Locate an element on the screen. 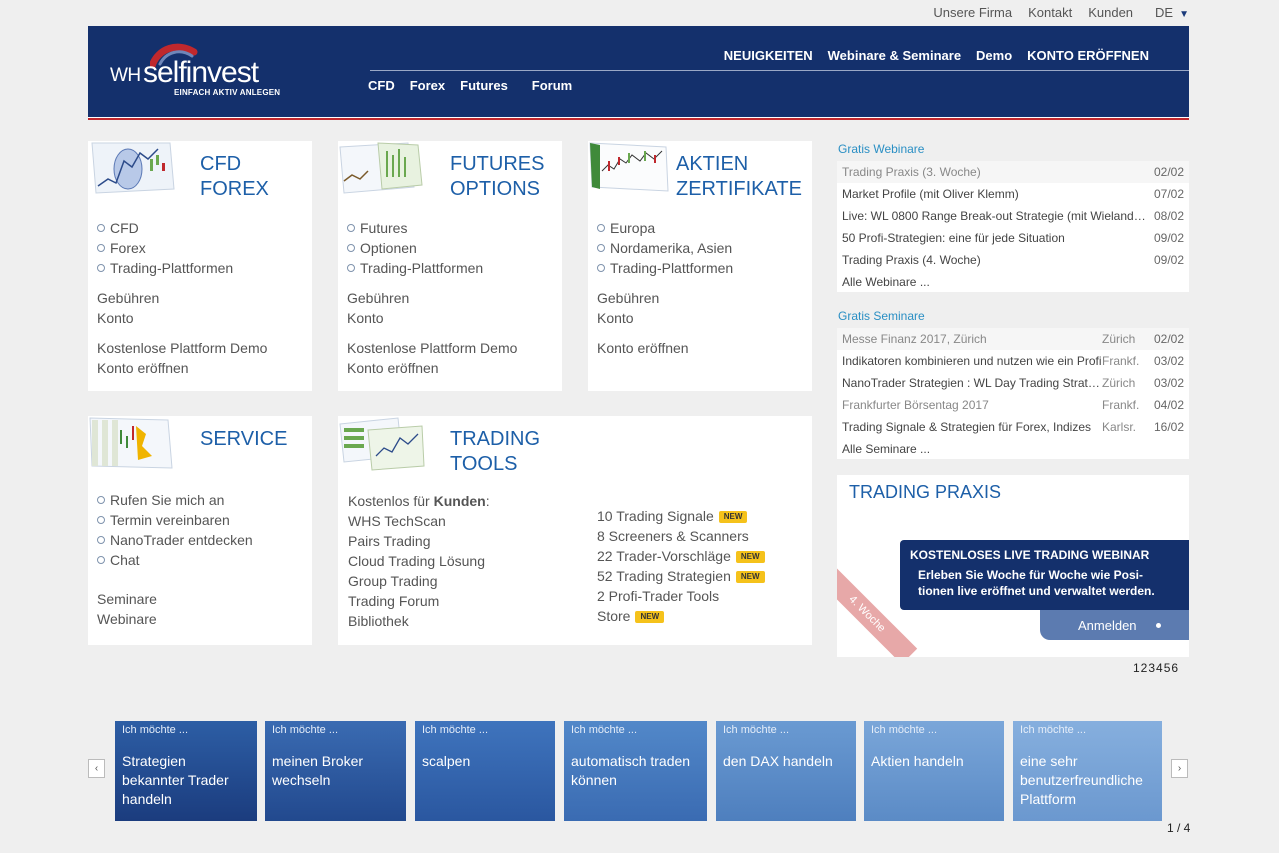  link-store: Store NEW is located at coordinates (681, 616).